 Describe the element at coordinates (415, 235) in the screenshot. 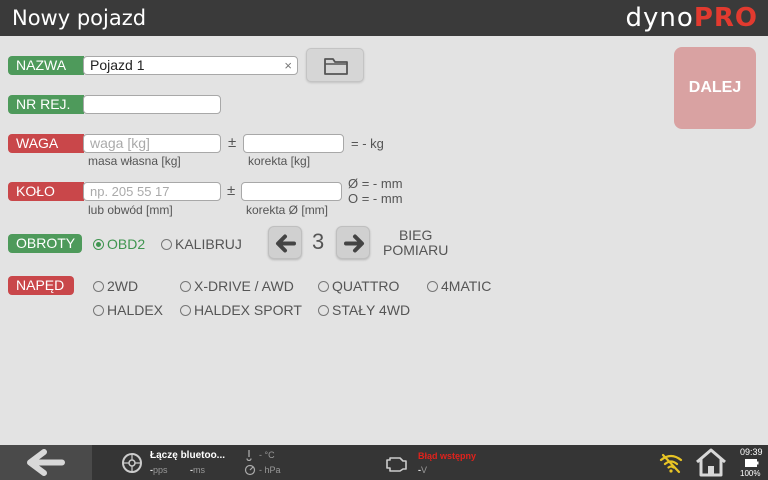

I see `bieg-label-line1: BIEG` at that location.